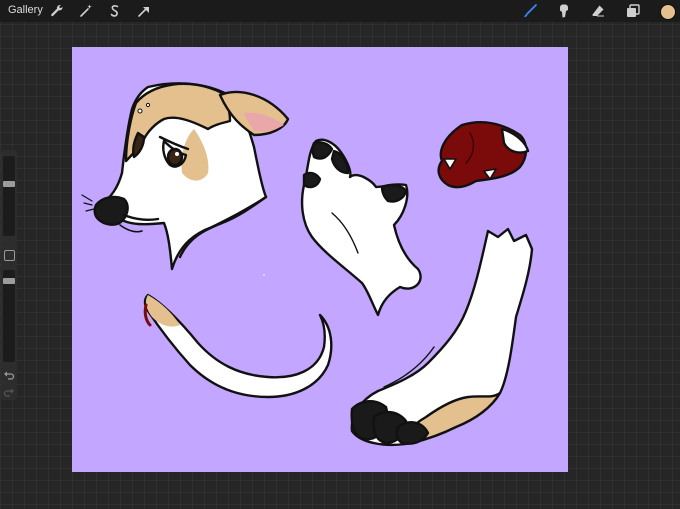 This screenshot has height=509, width=680. Describe the element at coordinates (668, 12) in the screenshot. I see `color-swatch` at that location.